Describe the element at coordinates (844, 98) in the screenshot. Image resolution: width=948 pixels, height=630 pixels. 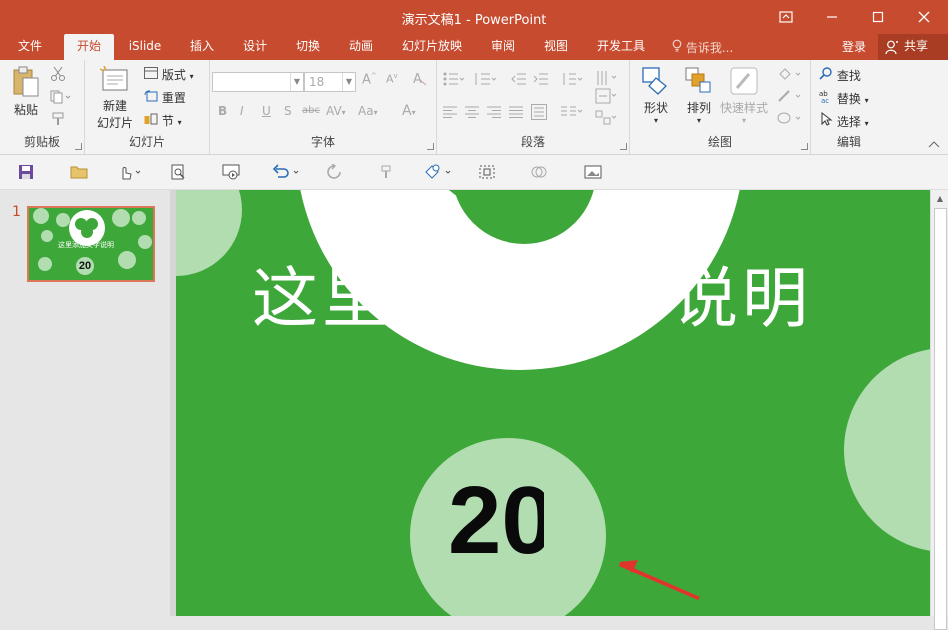
I see `replace-button: ab ac 替换 ▾` at that location.